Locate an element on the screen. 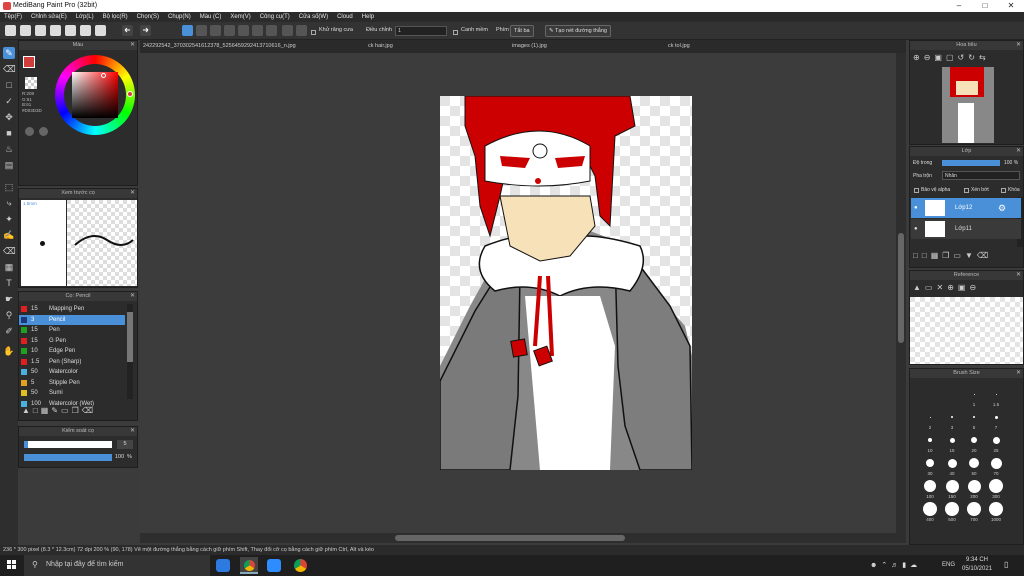 Image resolution: width=1024 pixels, height=576 pixels. clipping-checkbox is located at coordinates (966, 190).